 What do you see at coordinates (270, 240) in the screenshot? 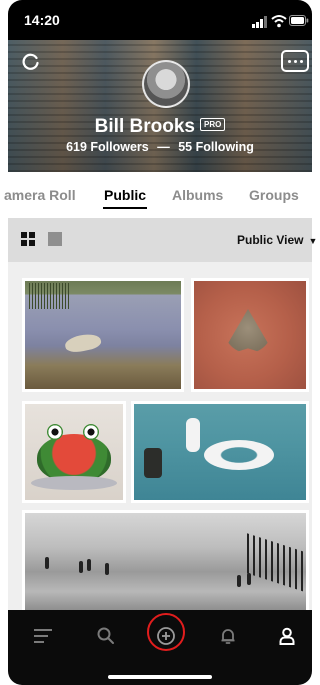
I see `visibility-dropdown-label: Public View` at bounding box center [270, 240].